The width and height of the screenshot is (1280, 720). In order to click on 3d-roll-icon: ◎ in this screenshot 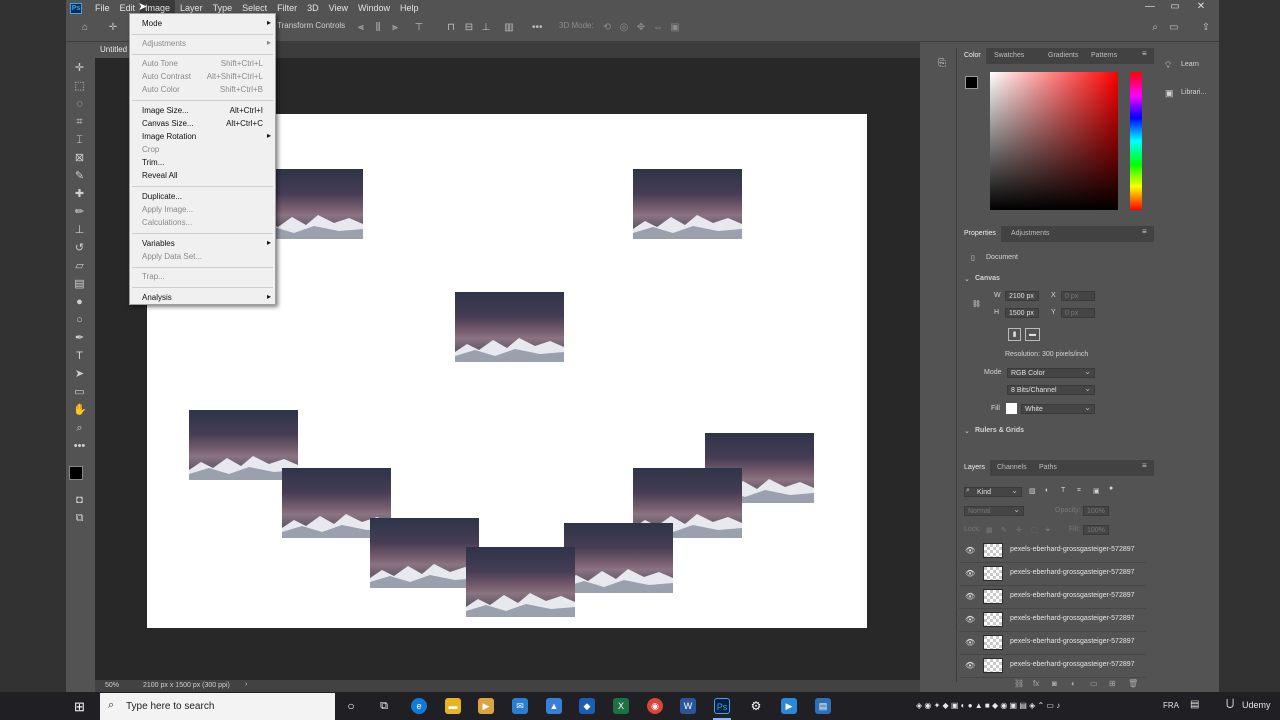, I will do `click(624, 27)`.